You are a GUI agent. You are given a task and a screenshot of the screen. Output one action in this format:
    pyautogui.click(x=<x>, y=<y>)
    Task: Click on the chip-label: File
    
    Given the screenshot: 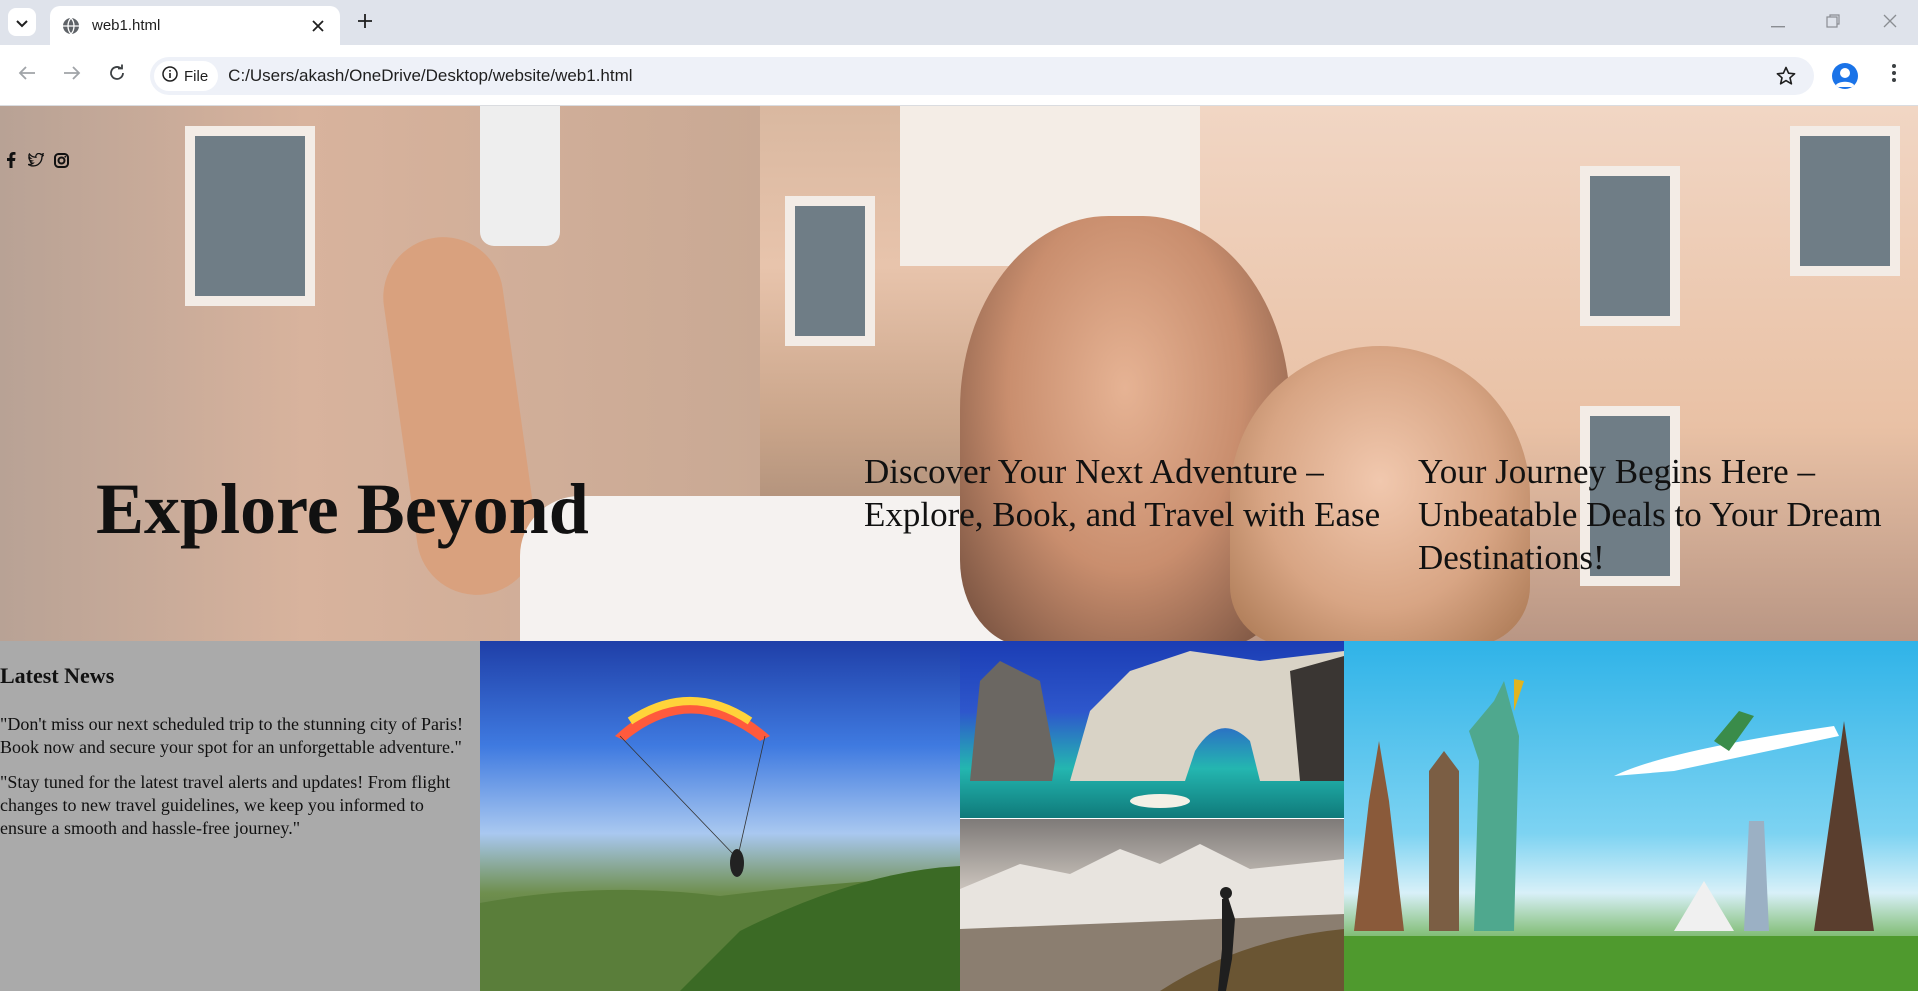 What is the action you would take?
    pyautogui.click(x=196, y=76)
    